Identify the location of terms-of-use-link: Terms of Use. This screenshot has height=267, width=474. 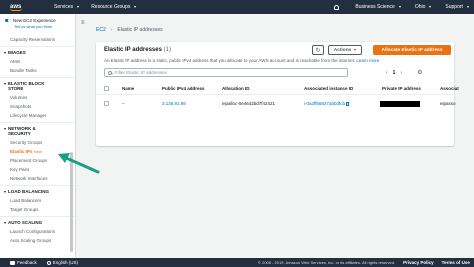
(456, 262).